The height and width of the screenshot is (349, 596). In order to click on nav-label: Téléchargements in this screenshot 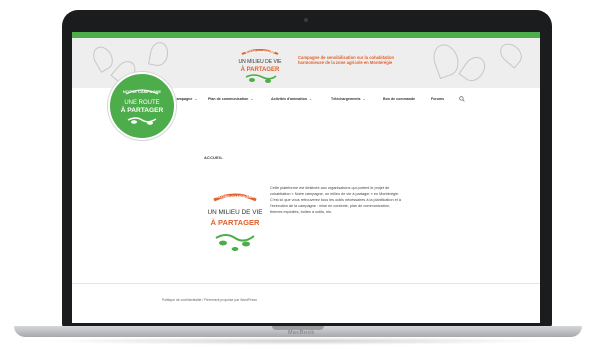, I will do `click(346, 99)`.